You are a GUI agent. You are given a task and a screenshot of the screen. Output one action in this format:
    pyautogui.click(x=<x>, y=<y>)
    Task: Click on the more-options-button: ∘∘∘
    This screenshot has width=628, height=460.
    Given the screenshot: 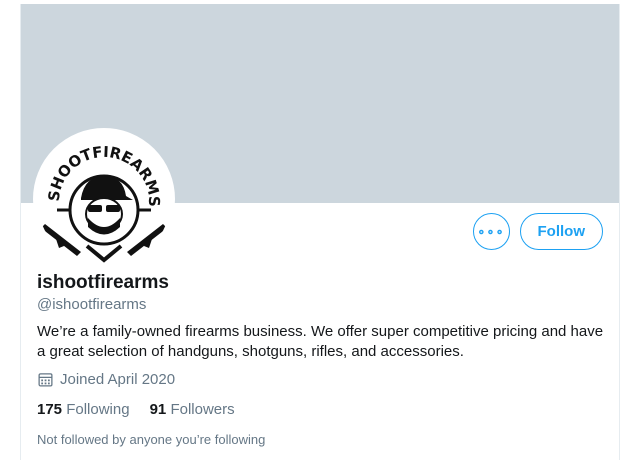 What is the action you would take?
    pyautogui.click(x=491, y=231)
    